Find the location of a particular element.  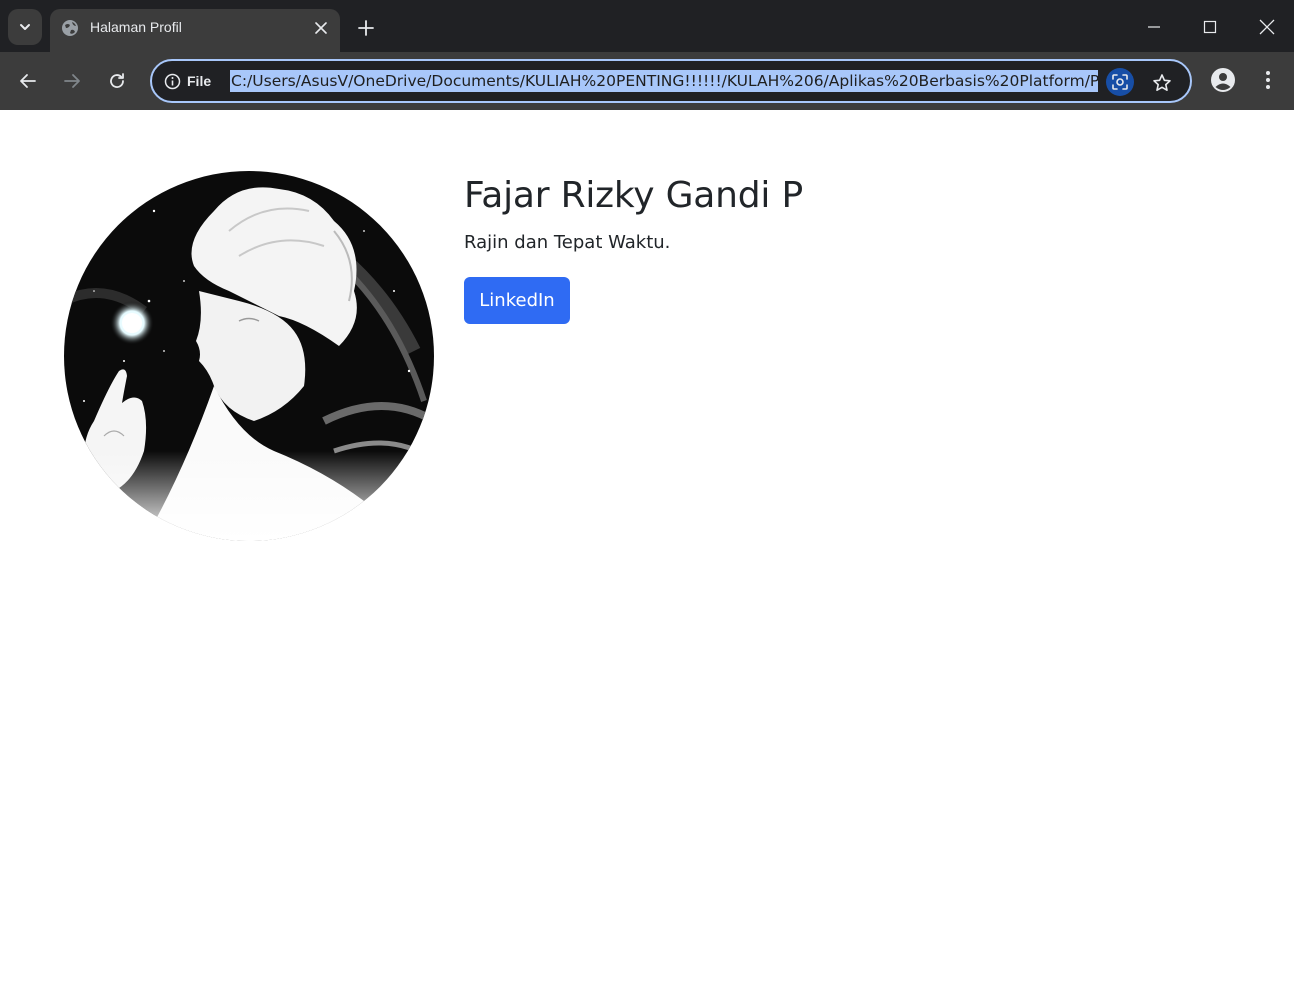

tab-search-button is located at coordinates (25, 27).